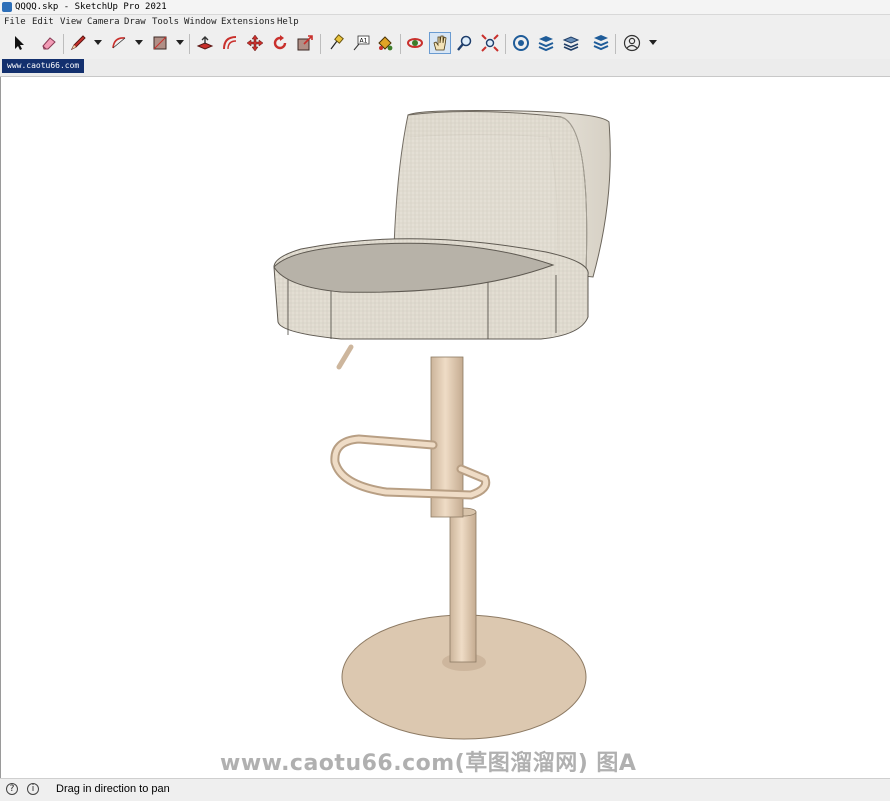  What do you see at coordinates (200, 22) in the screenshot?
I see `menu-window: Window` at bounding box center [200, 22].